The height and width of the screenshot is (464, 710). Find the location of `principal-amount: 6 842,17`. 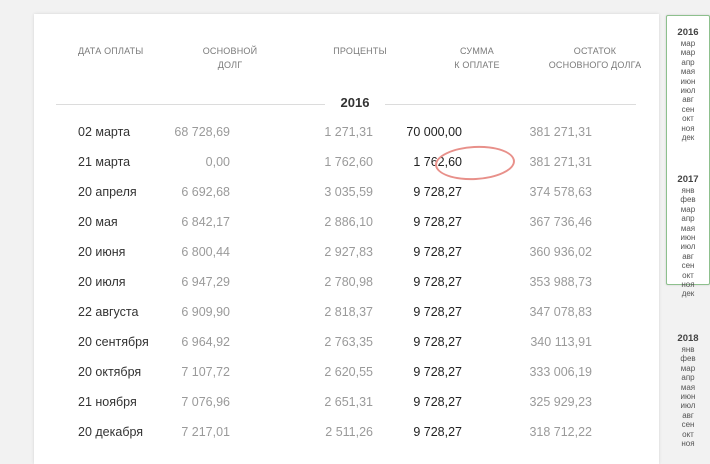

principal-amount: 6 842,17 is located at coordinates (205, 222).